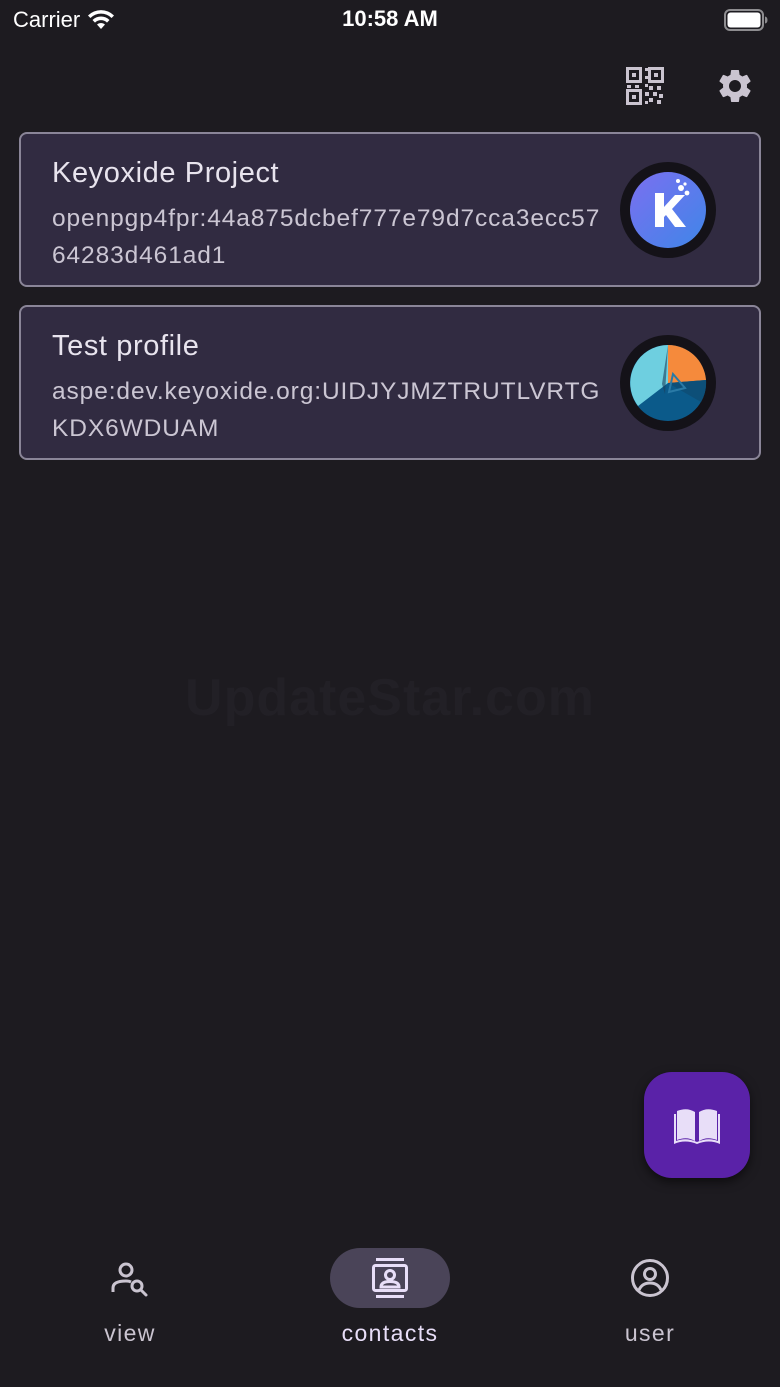 This screenshot has height=1387, width=780. I want to click on nav-item-view: view, so click(130, 1294).